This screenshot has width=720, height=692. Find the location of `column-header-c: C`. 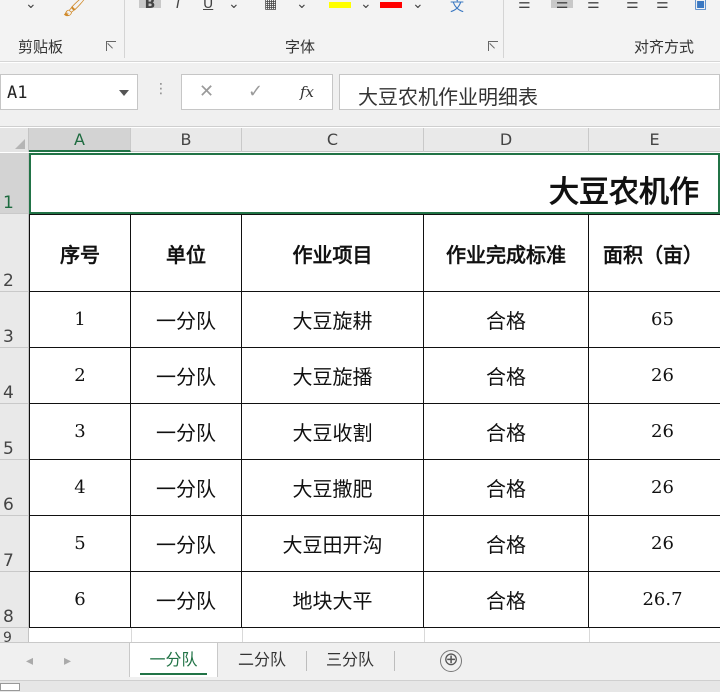

column-header-c: C is located at coordinates (333, 140).